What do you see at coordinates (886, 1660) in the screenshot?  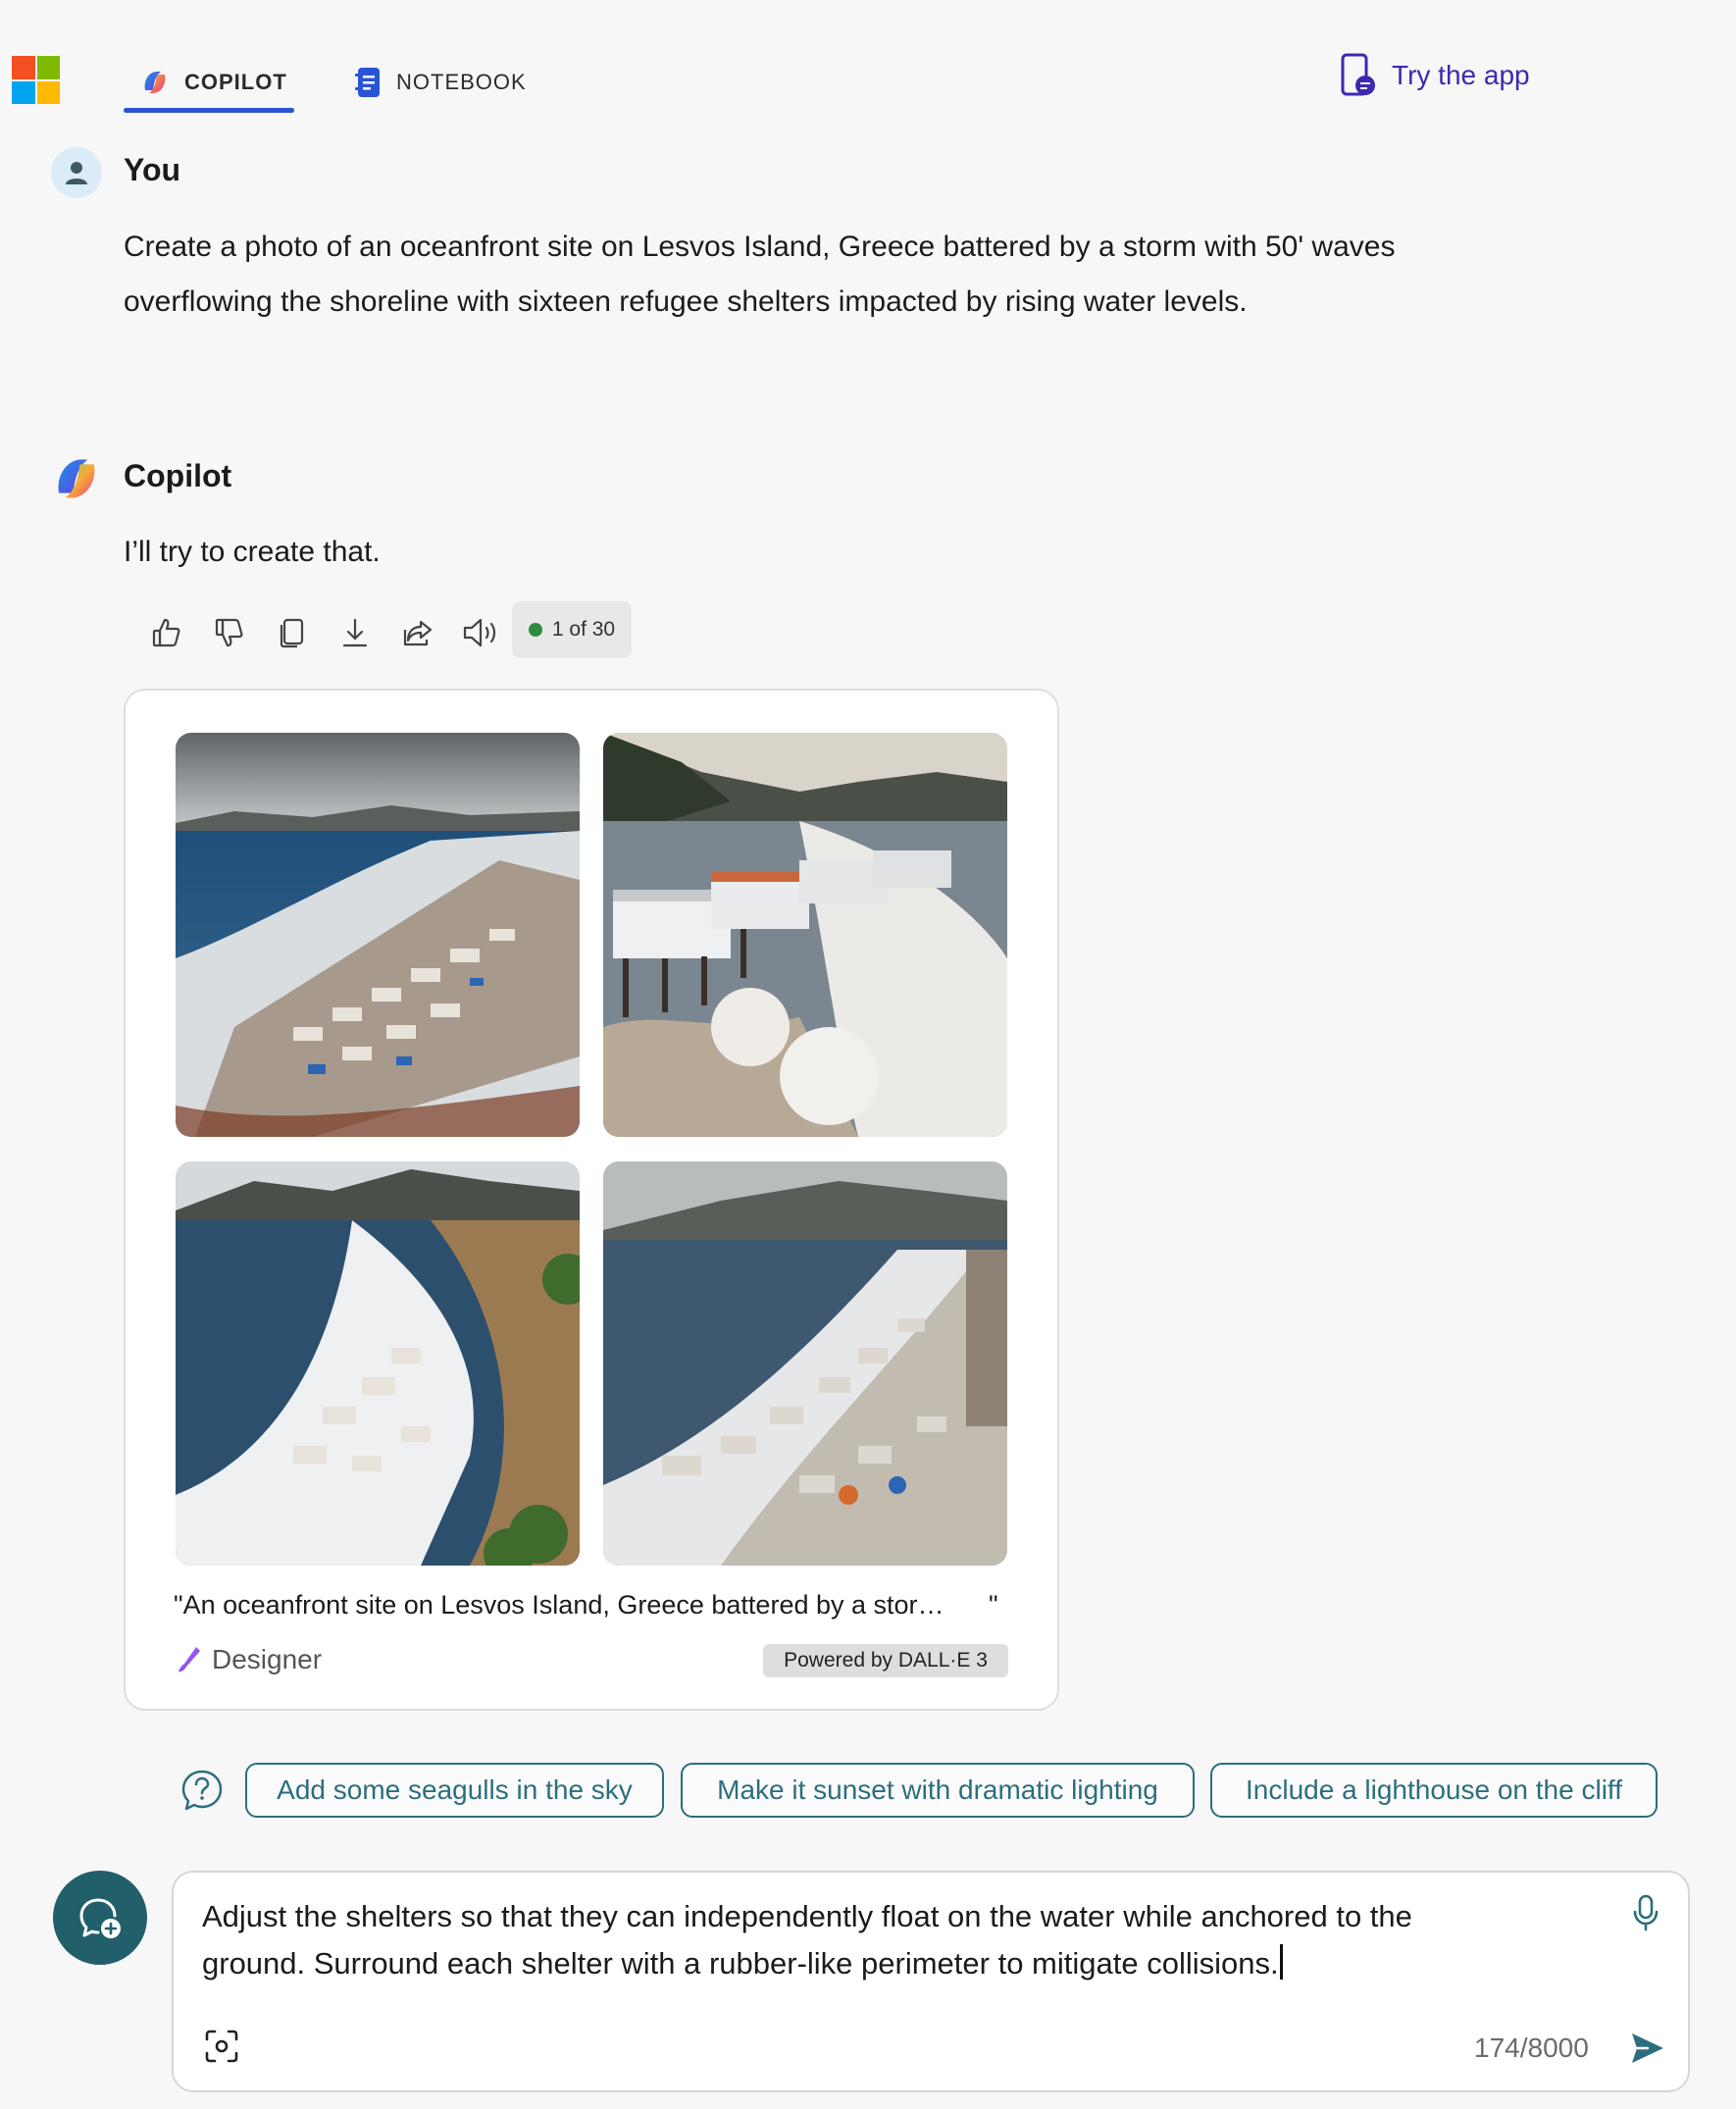 I see `powered-by-badge: Powered by DALL·E 3` at bounding box center [886, 1660].